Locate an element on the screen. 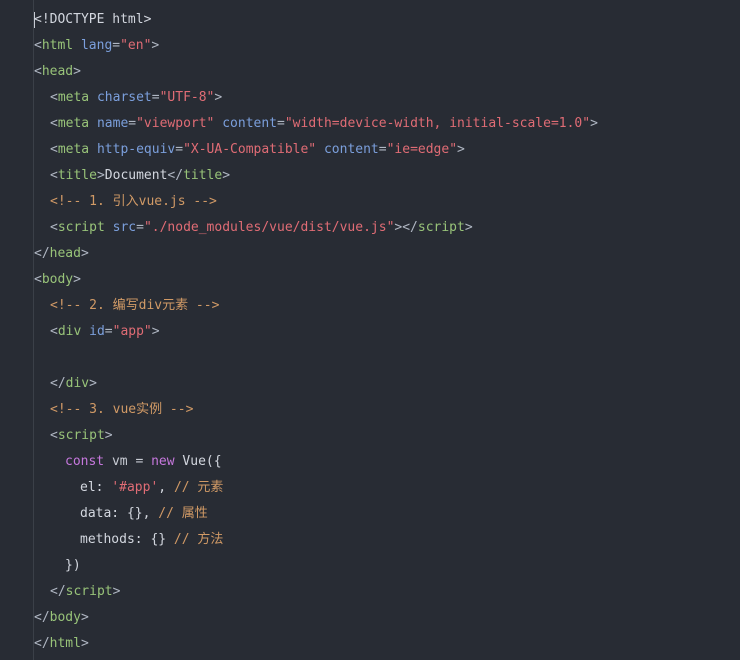 Image resolution: width=740 pixels, height=660 pixels. code-token-key: new is located at coordinates (163, 461).